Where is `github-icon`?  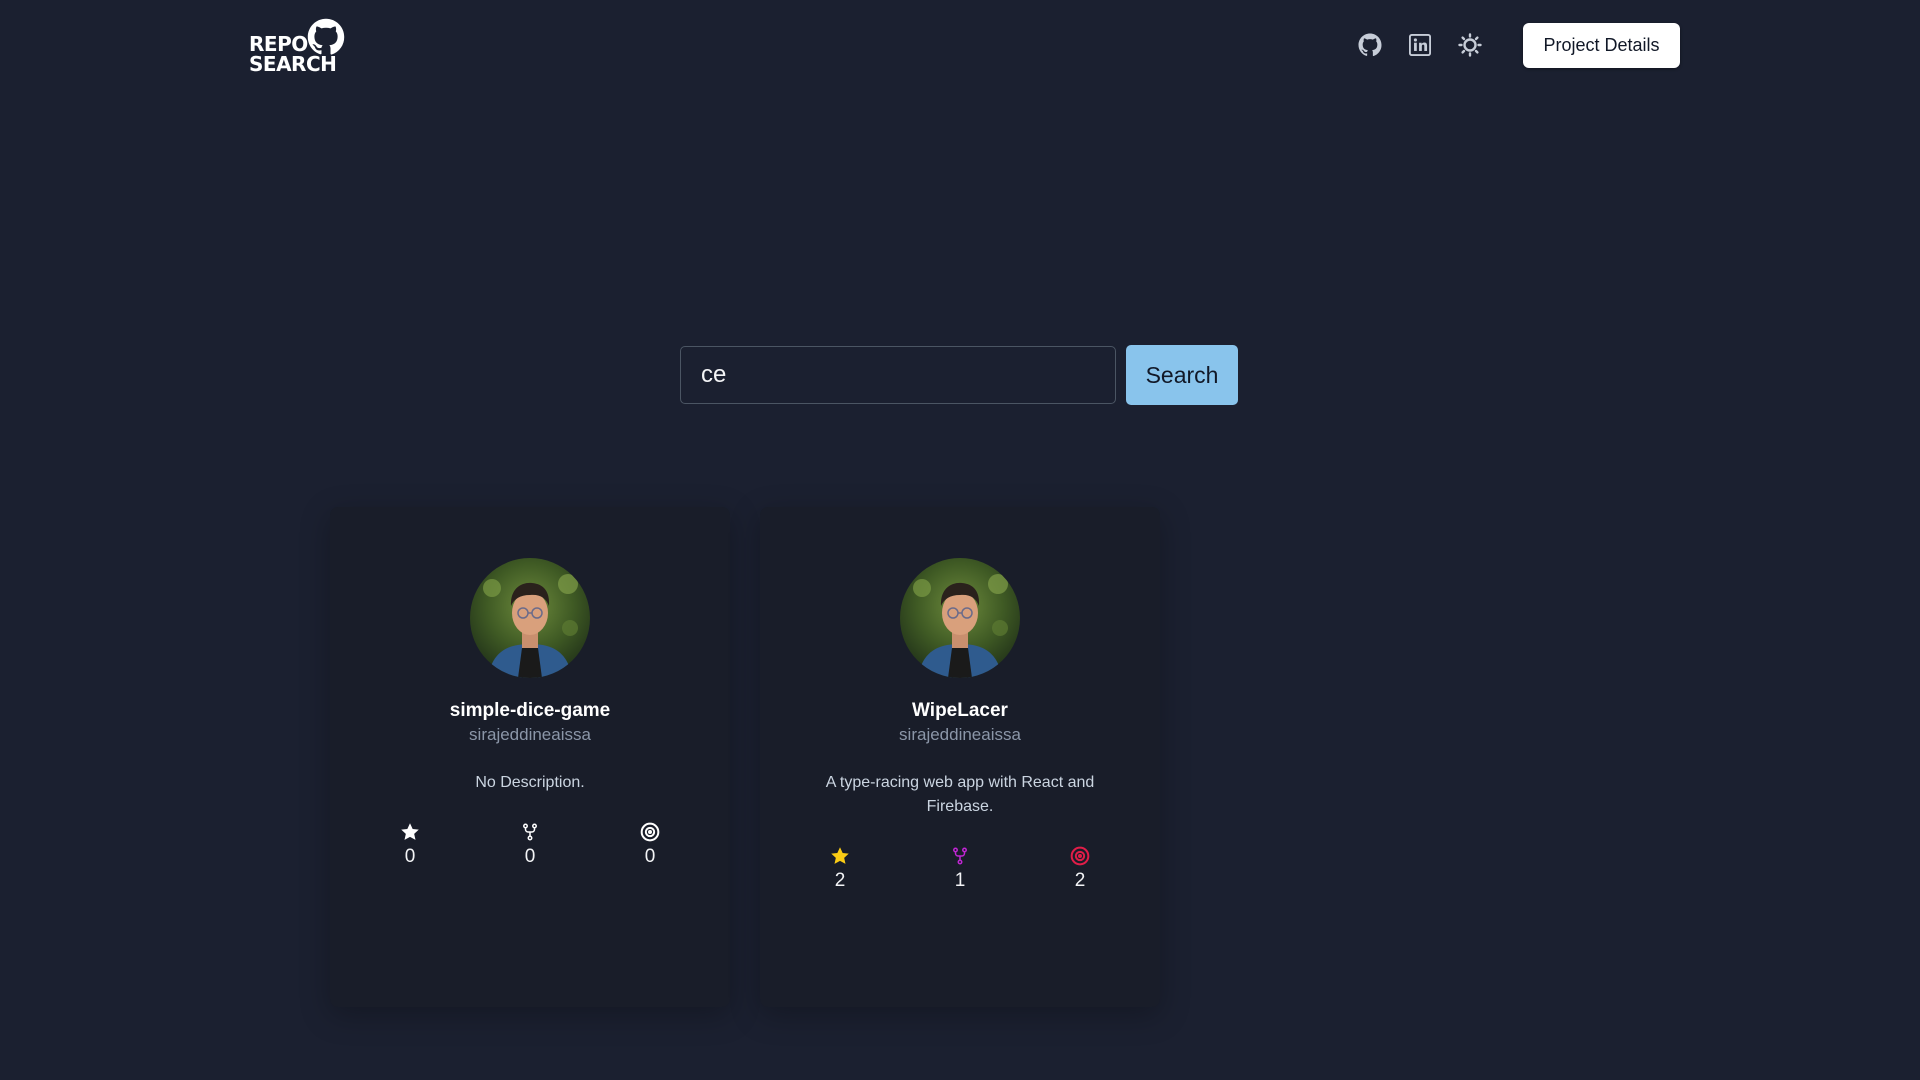
github-icon is located at coordinates (1370, 45).